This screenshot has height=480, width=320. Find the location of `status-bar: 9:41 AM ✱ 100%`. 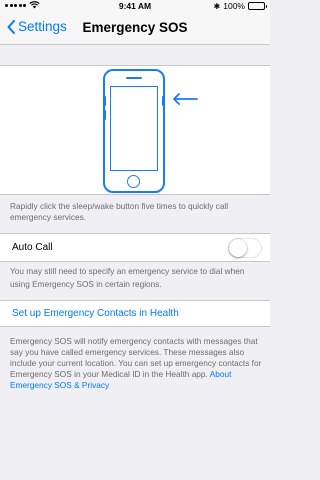

status-bar: 9:41 AM ✱ 100% is located at coordinates (135, 6).